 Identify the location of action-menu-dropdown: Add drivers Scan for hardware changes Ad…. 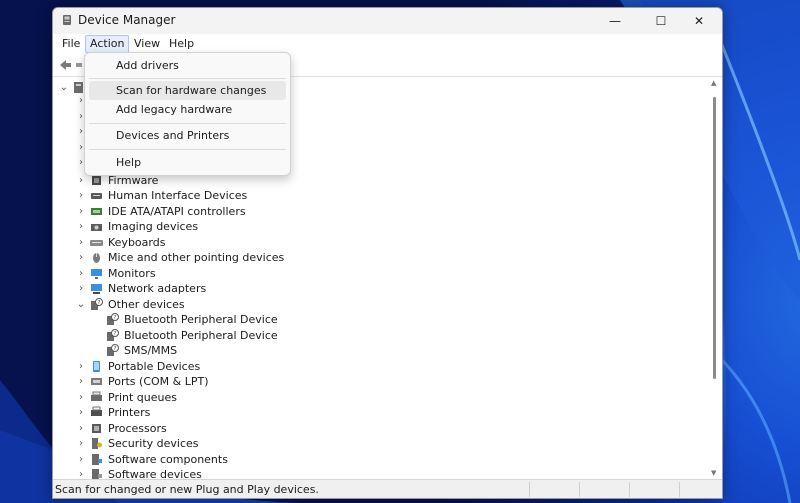
(187, 114).